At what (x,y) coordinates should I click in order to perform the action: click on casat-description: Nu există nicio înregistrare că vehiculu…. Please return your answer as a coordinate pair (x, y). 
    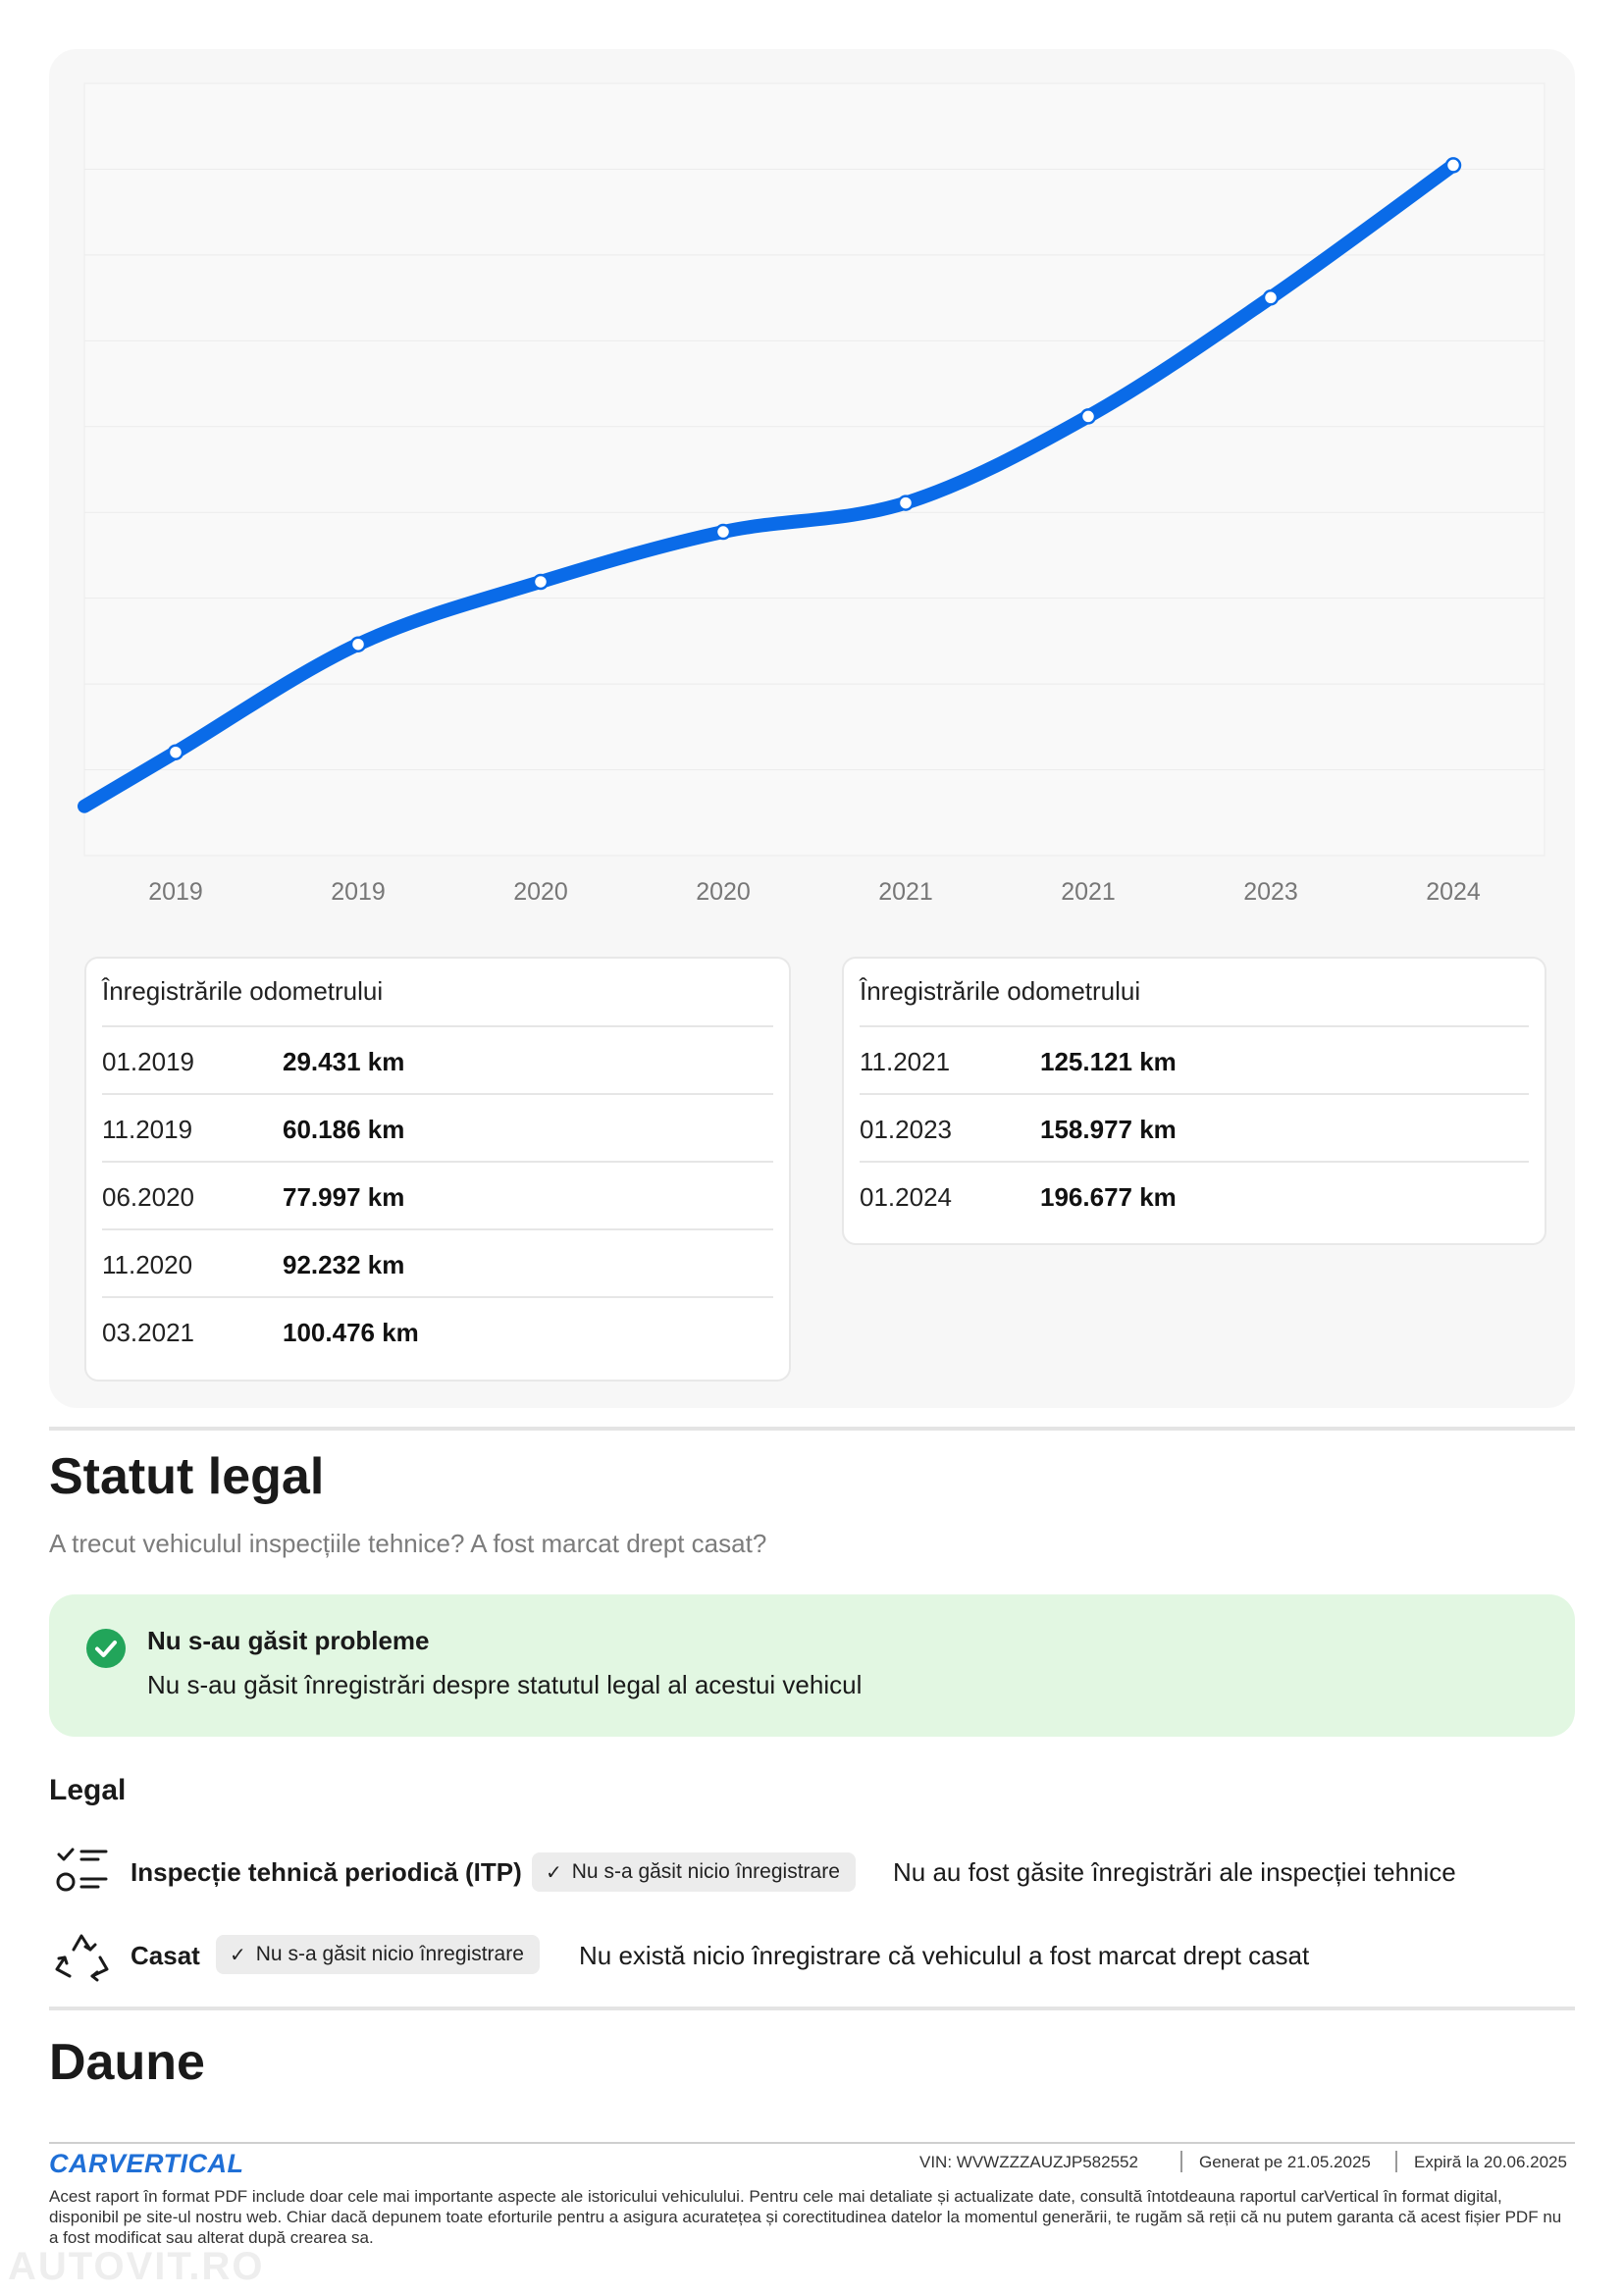
    Looking at the image, I should click on (944, 1955).